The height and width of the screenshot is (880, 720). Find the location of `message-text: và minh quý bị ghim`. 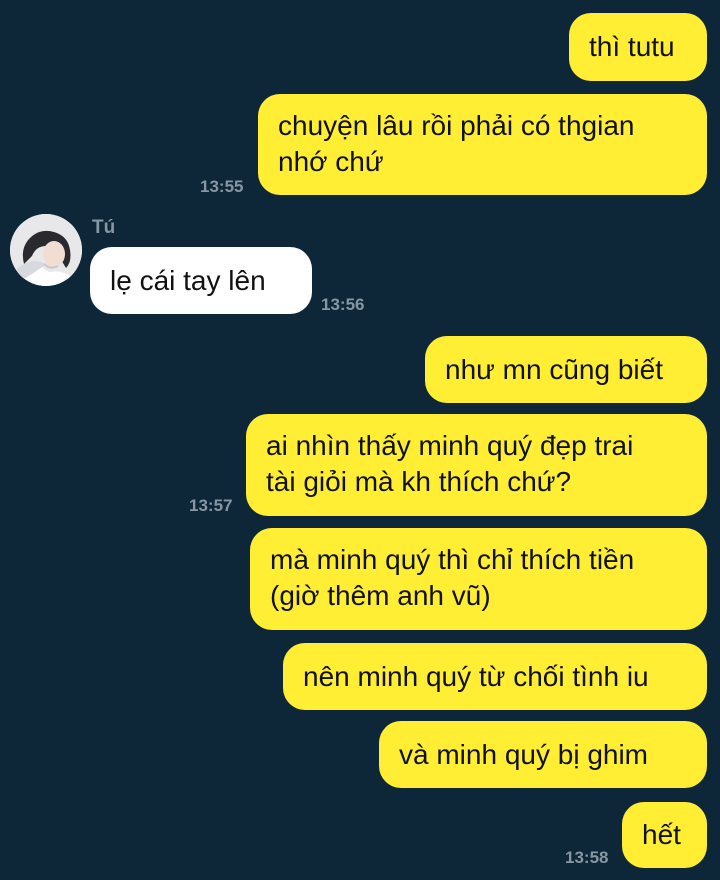

message-text: và minh quý bị ghim is located at coordinates (524, 754).